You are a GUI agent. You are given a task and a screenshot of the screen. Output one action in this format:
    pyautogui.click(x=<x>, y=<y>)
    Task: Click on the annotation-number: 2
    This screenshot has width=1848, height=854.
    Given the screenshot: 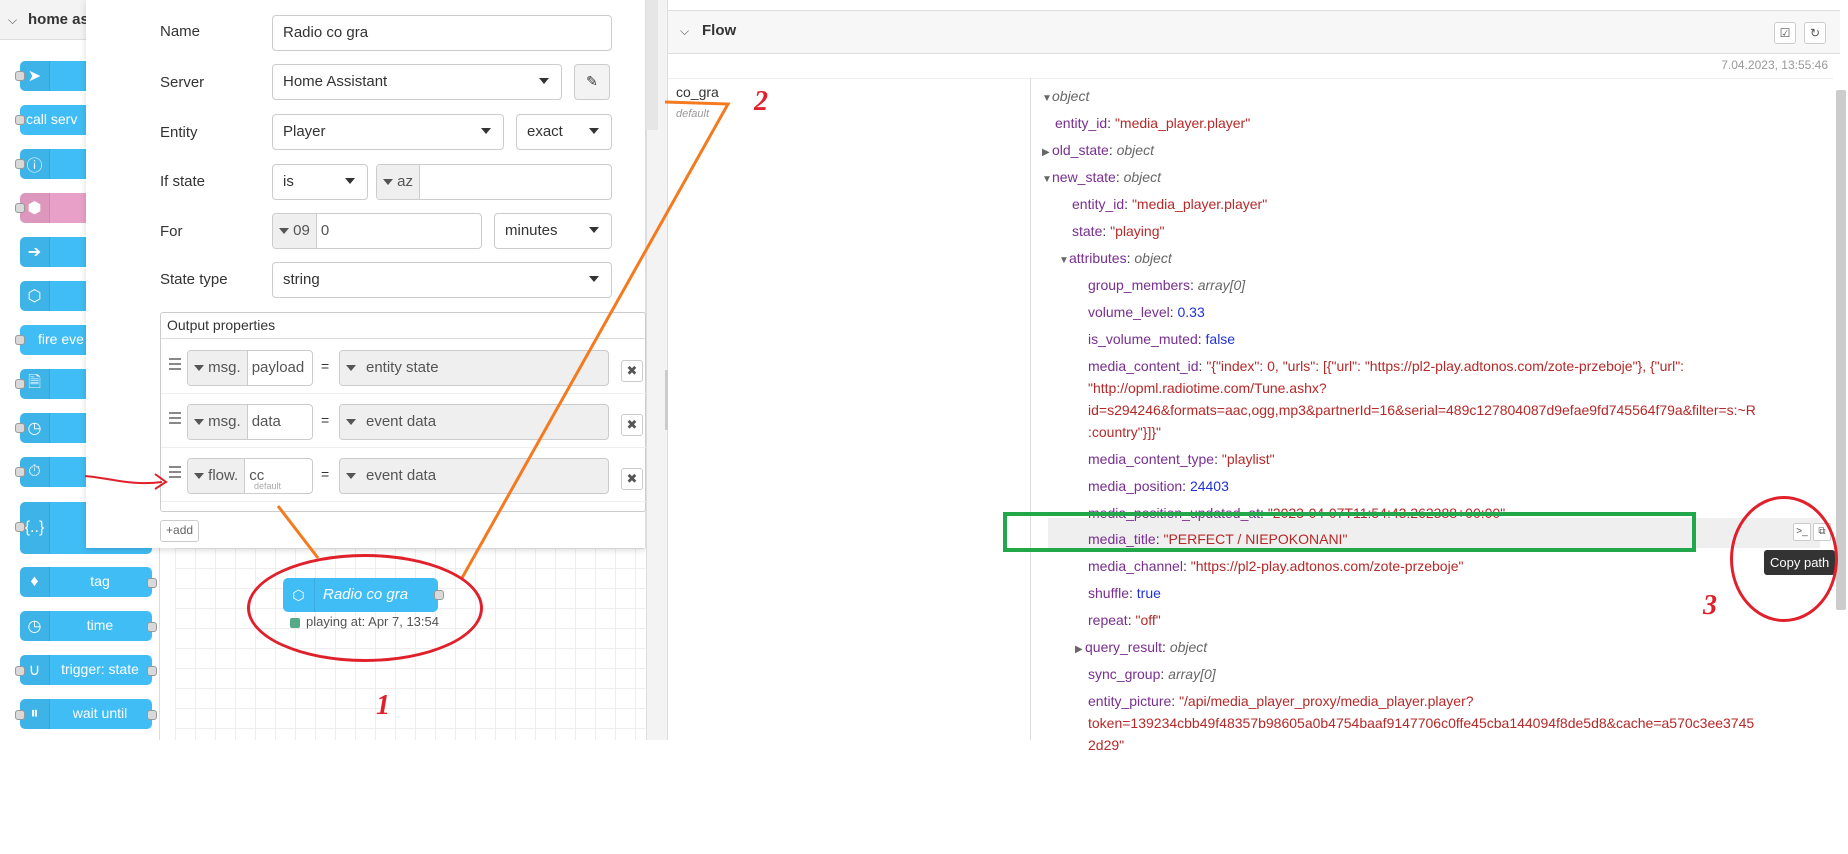 What is the action you would take?
    pyautogui.click(x=761, y=101)
    